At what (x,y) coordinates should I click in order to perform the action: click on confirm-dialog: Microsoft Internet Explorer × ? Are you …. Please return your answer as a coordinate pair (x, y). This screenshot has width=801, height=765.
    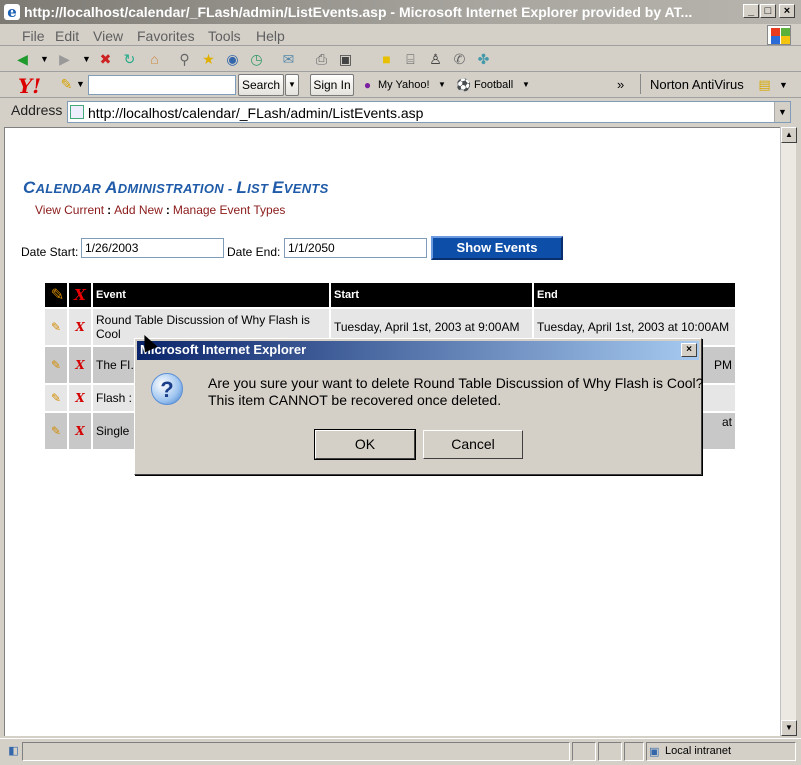
    Looking at the image, I should click on (418, 406).